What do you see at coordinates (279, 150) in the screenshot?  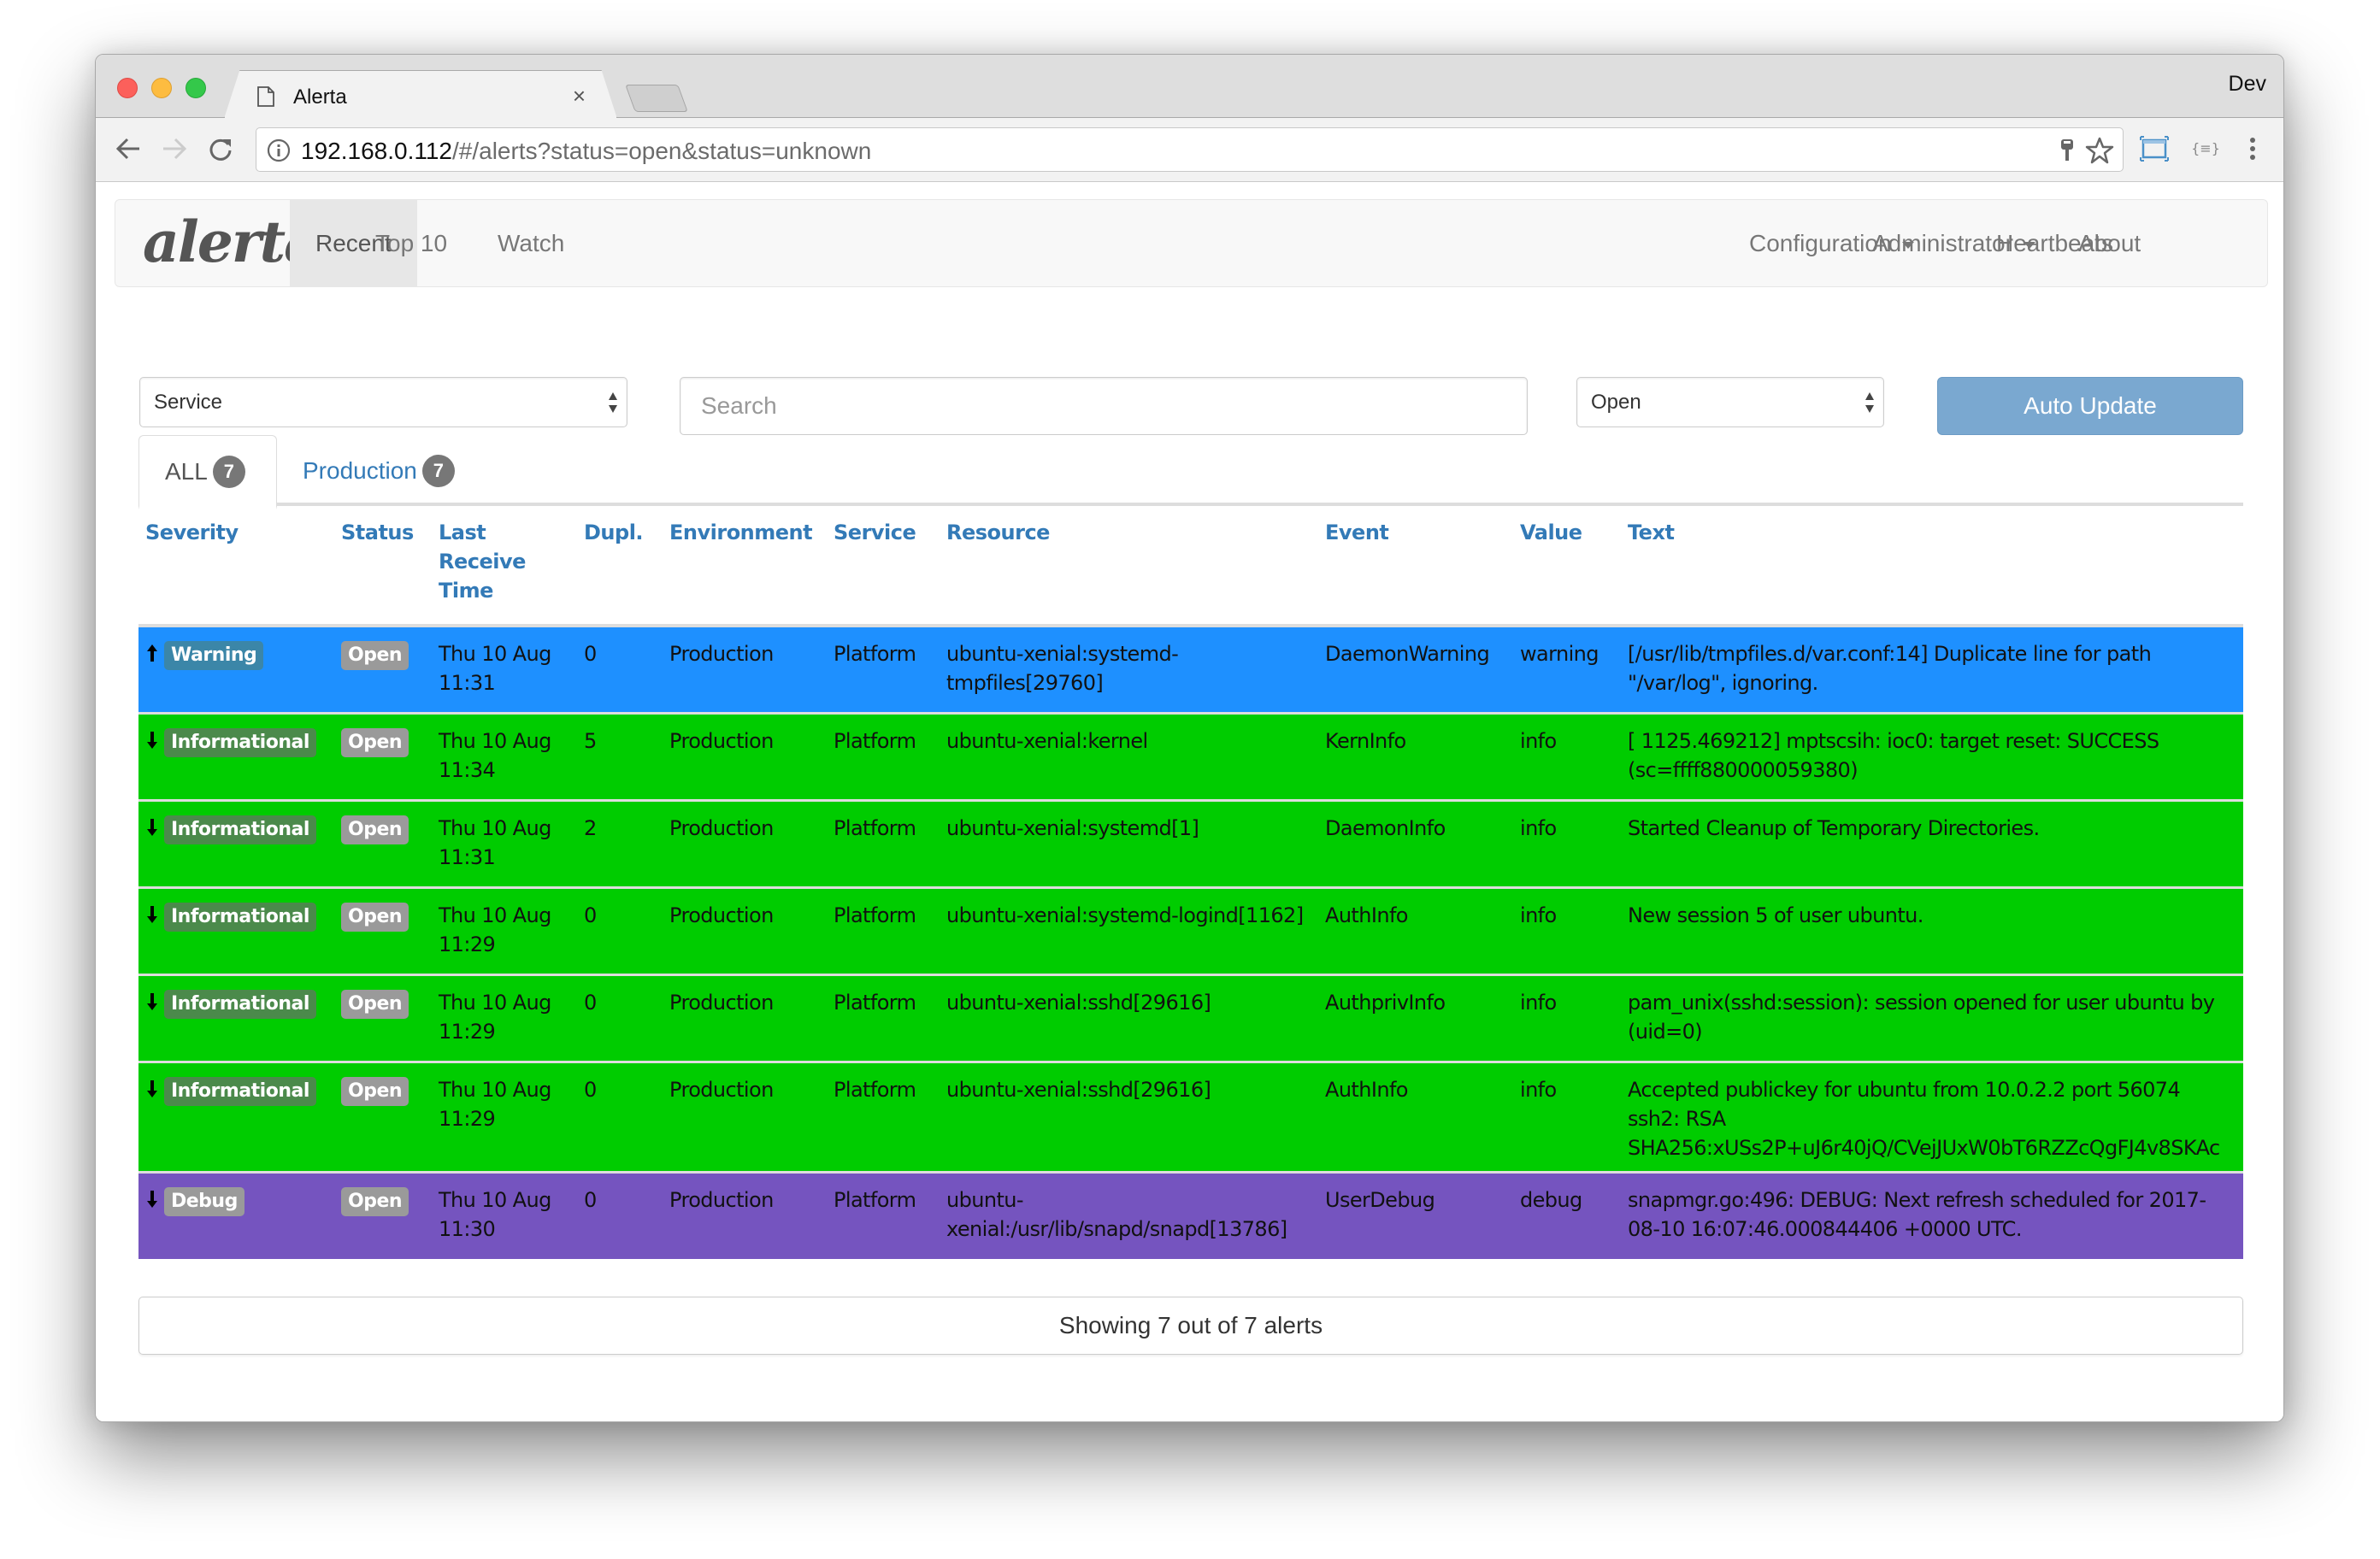 I see `info-icon` at bounding box center [279, 150].